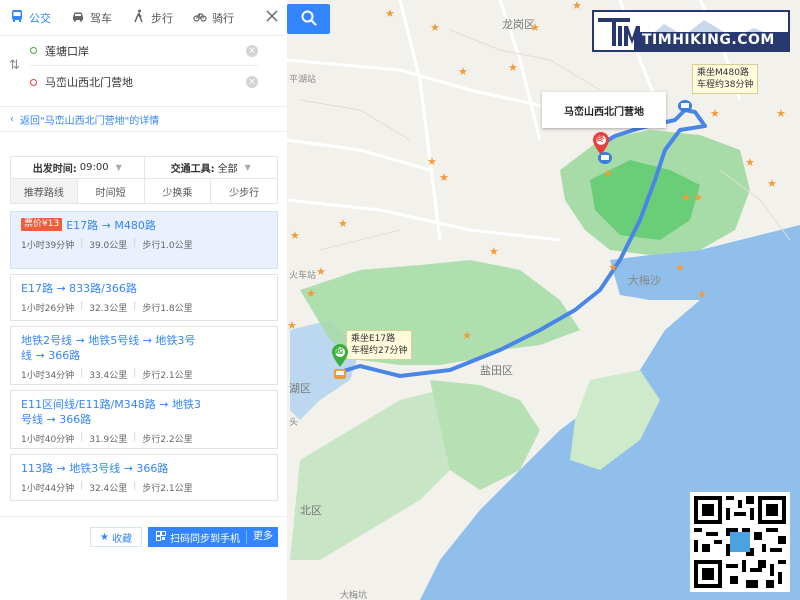 The image size is (800, 600). I want to click on sort-shortest-time: 时间短, so click(110, 191).